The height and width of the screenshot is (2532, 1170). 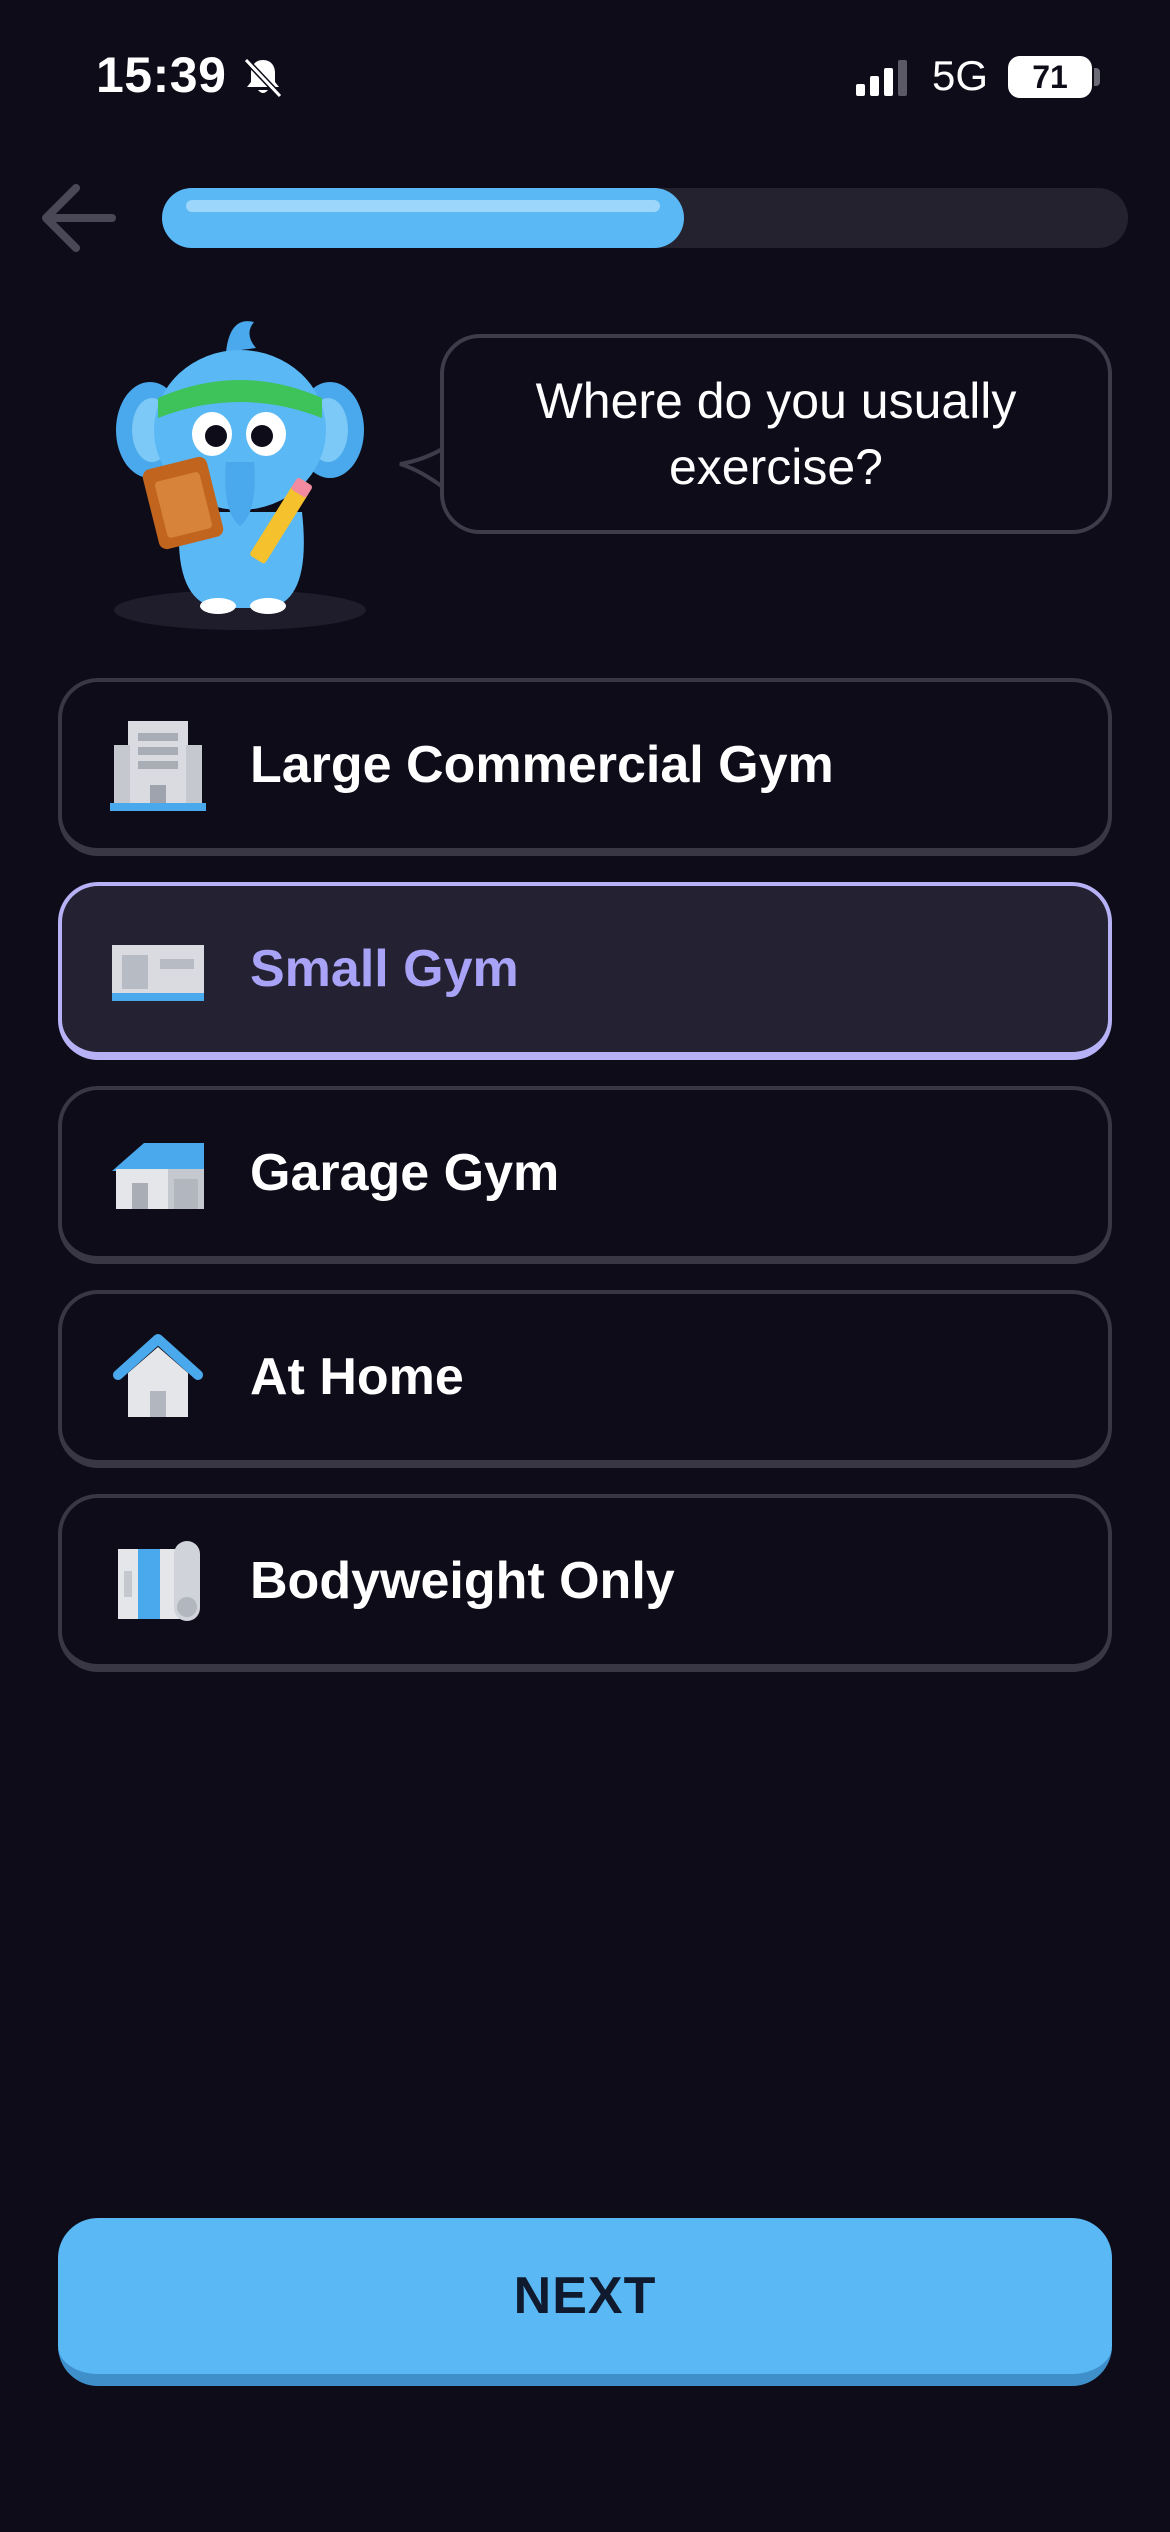 What do you see at coordinates (158, 1375) in the screenshot?
I see `house-icon` at bounding box center [158, 1375].